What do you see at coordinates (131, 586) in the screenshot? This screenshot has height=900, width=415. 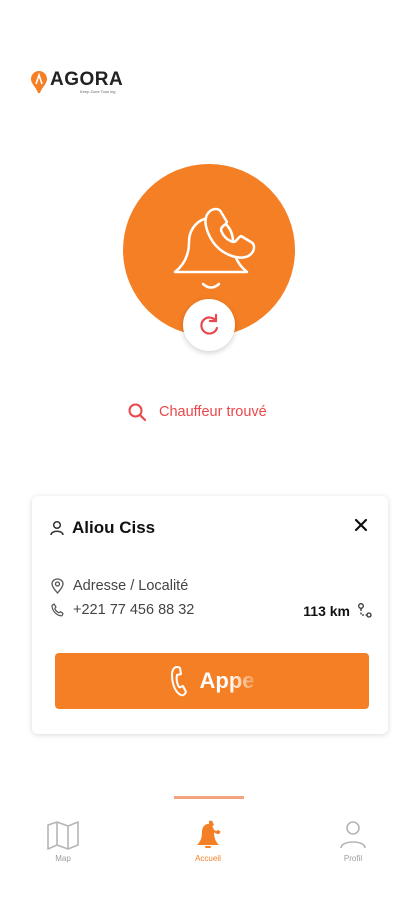 I see `address-text: Adresse / Localité` at bounding box center [131, 586].